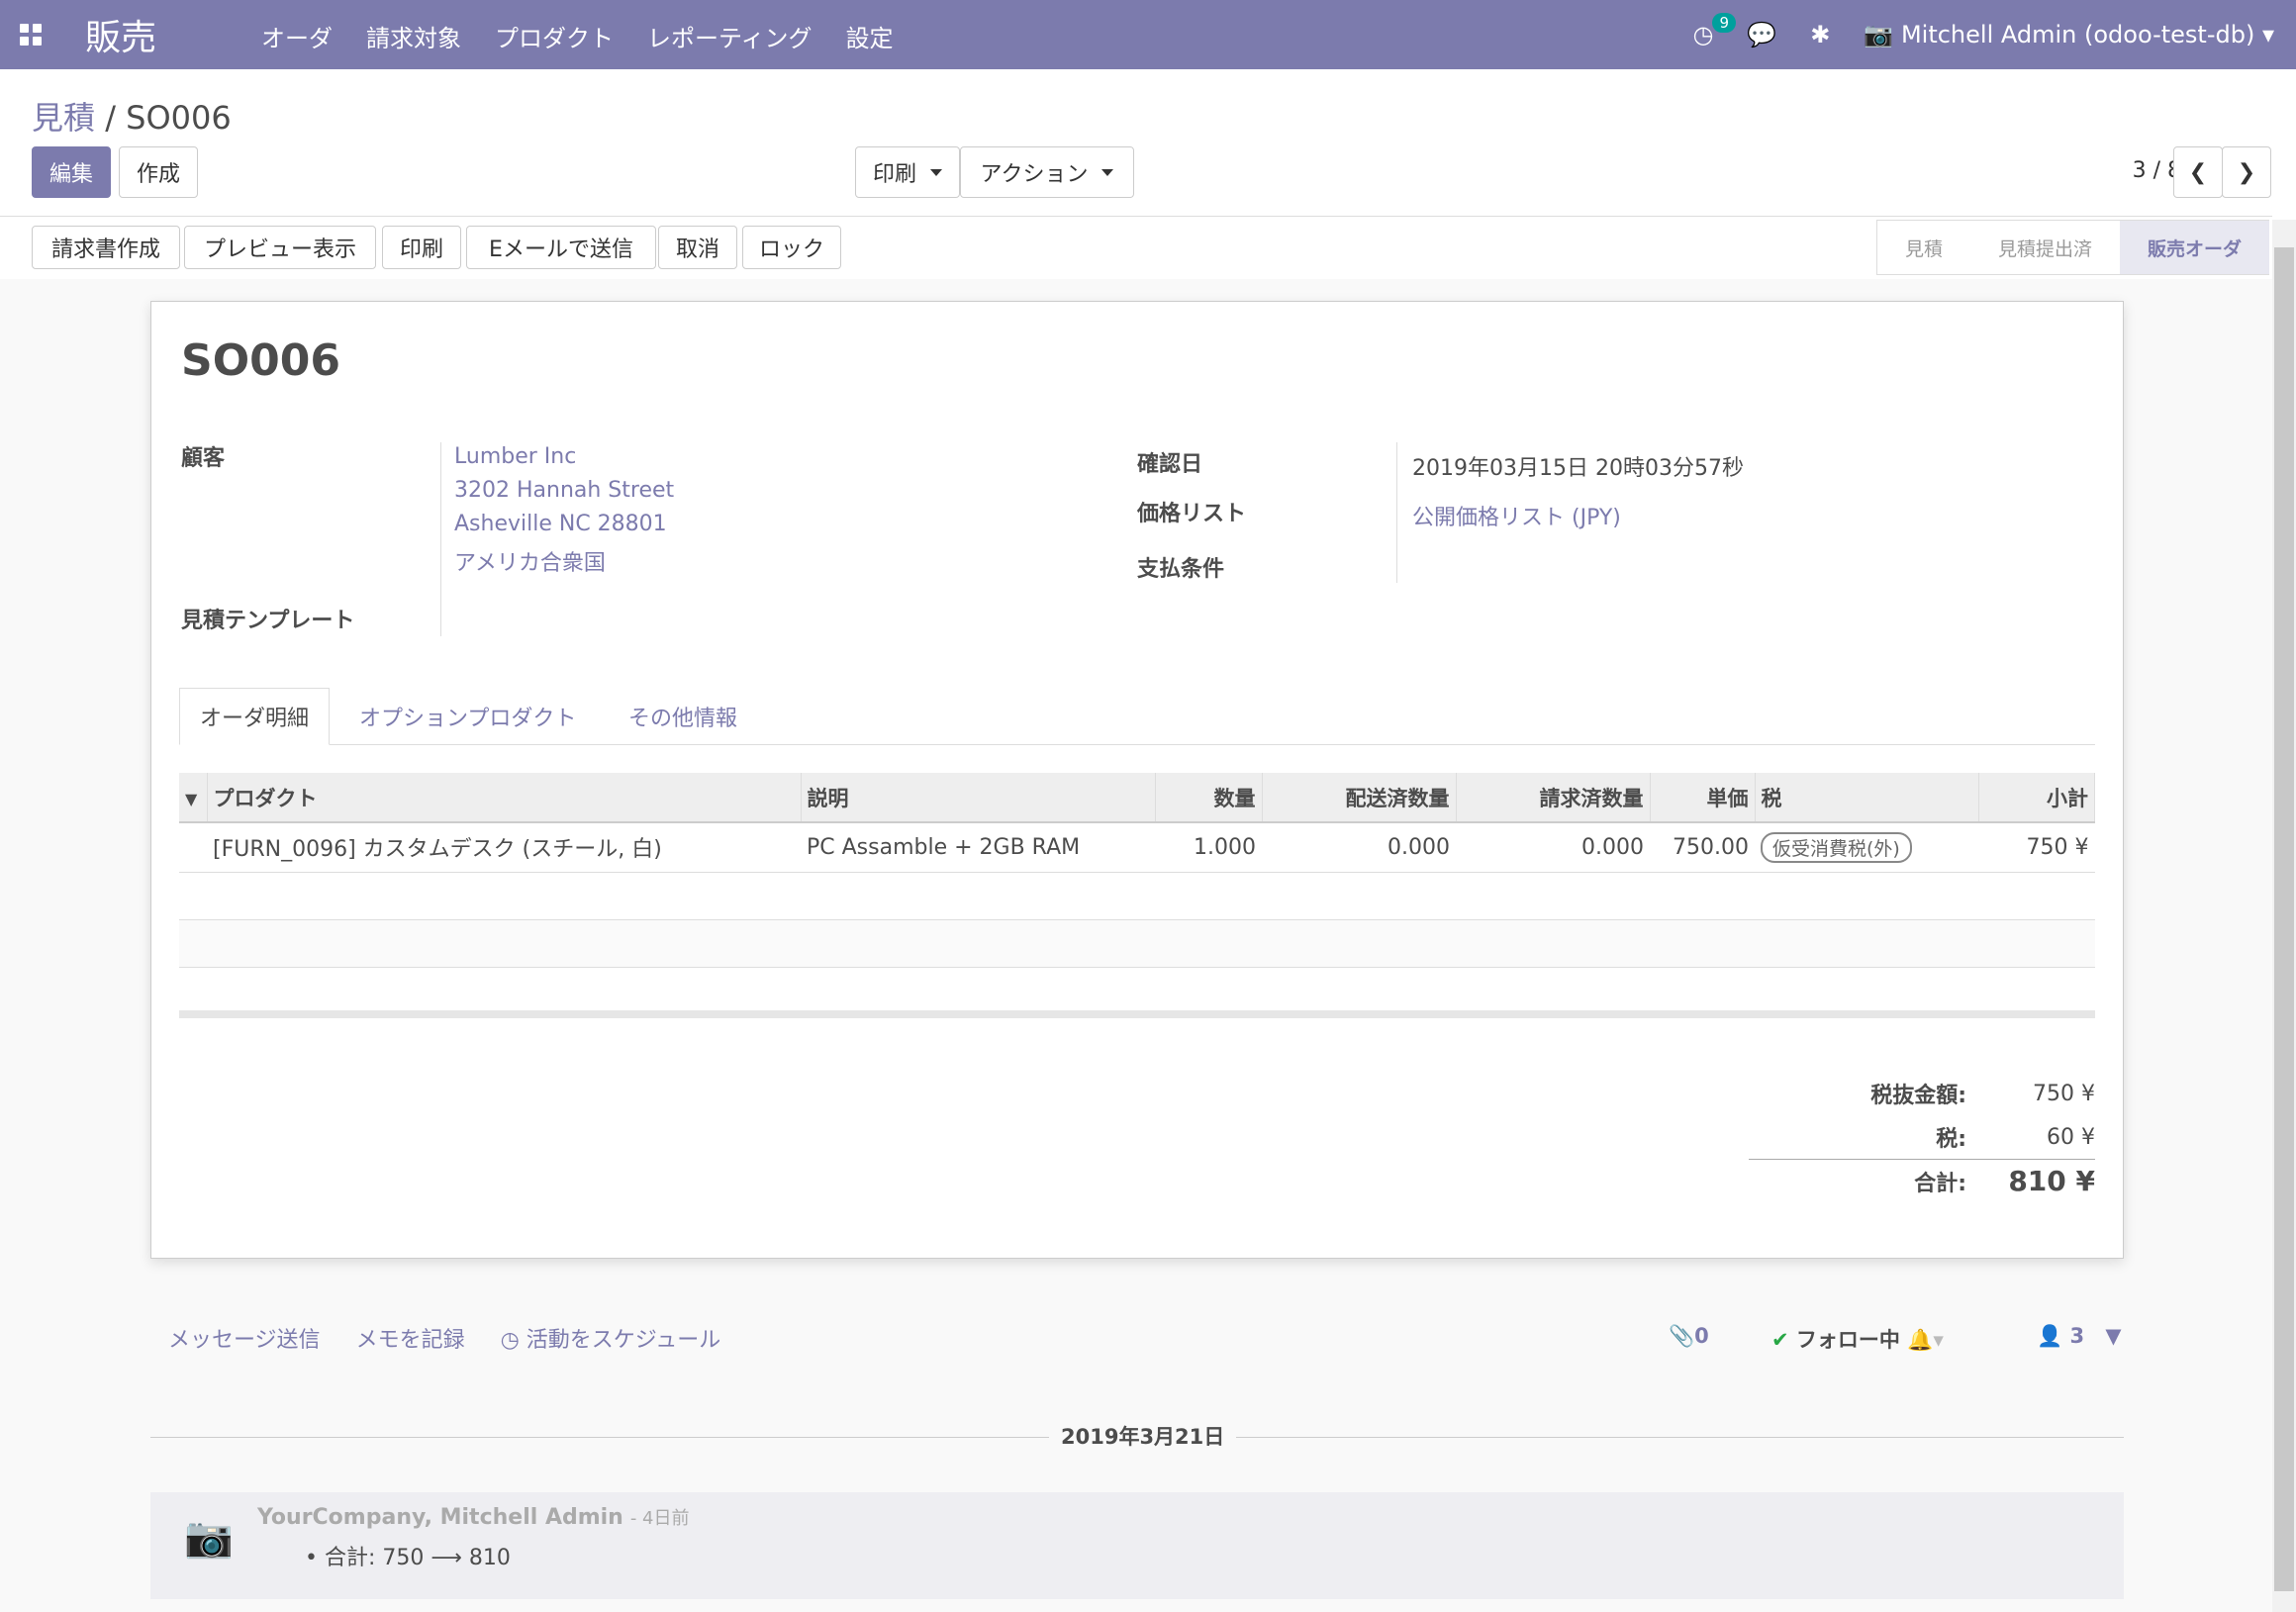 Image resolution: width=2296 pixels, height=1612 pixels. I want to click on preview-button: プレビュー表示, so click(280, 247).